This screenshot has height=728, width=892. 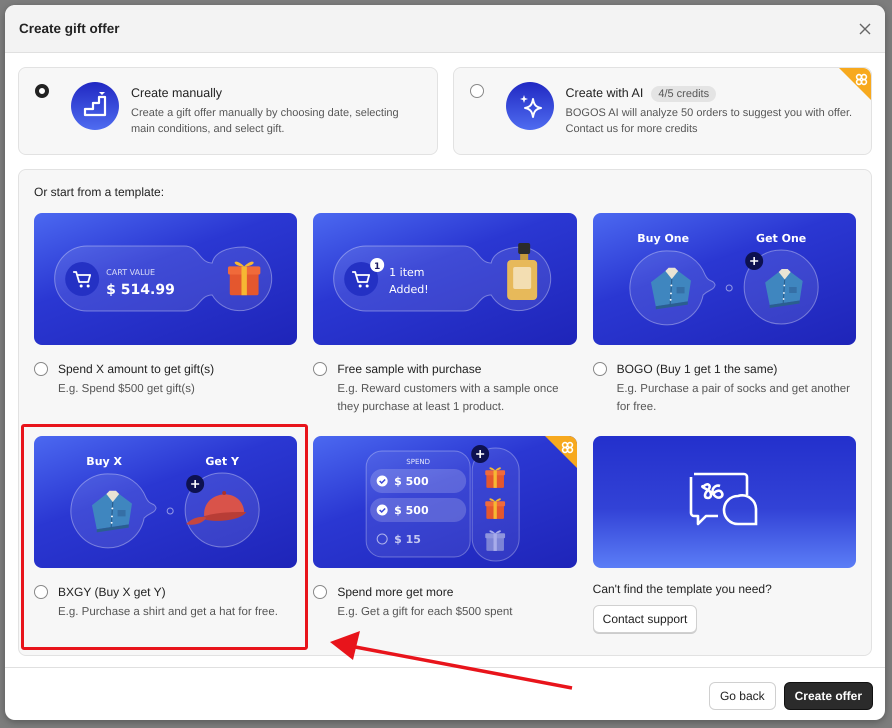 What do you see at coordinates (166, 502) in the screenshot?
I see `template-banner: Buy X Get Y` at bounding box center [166, 502].